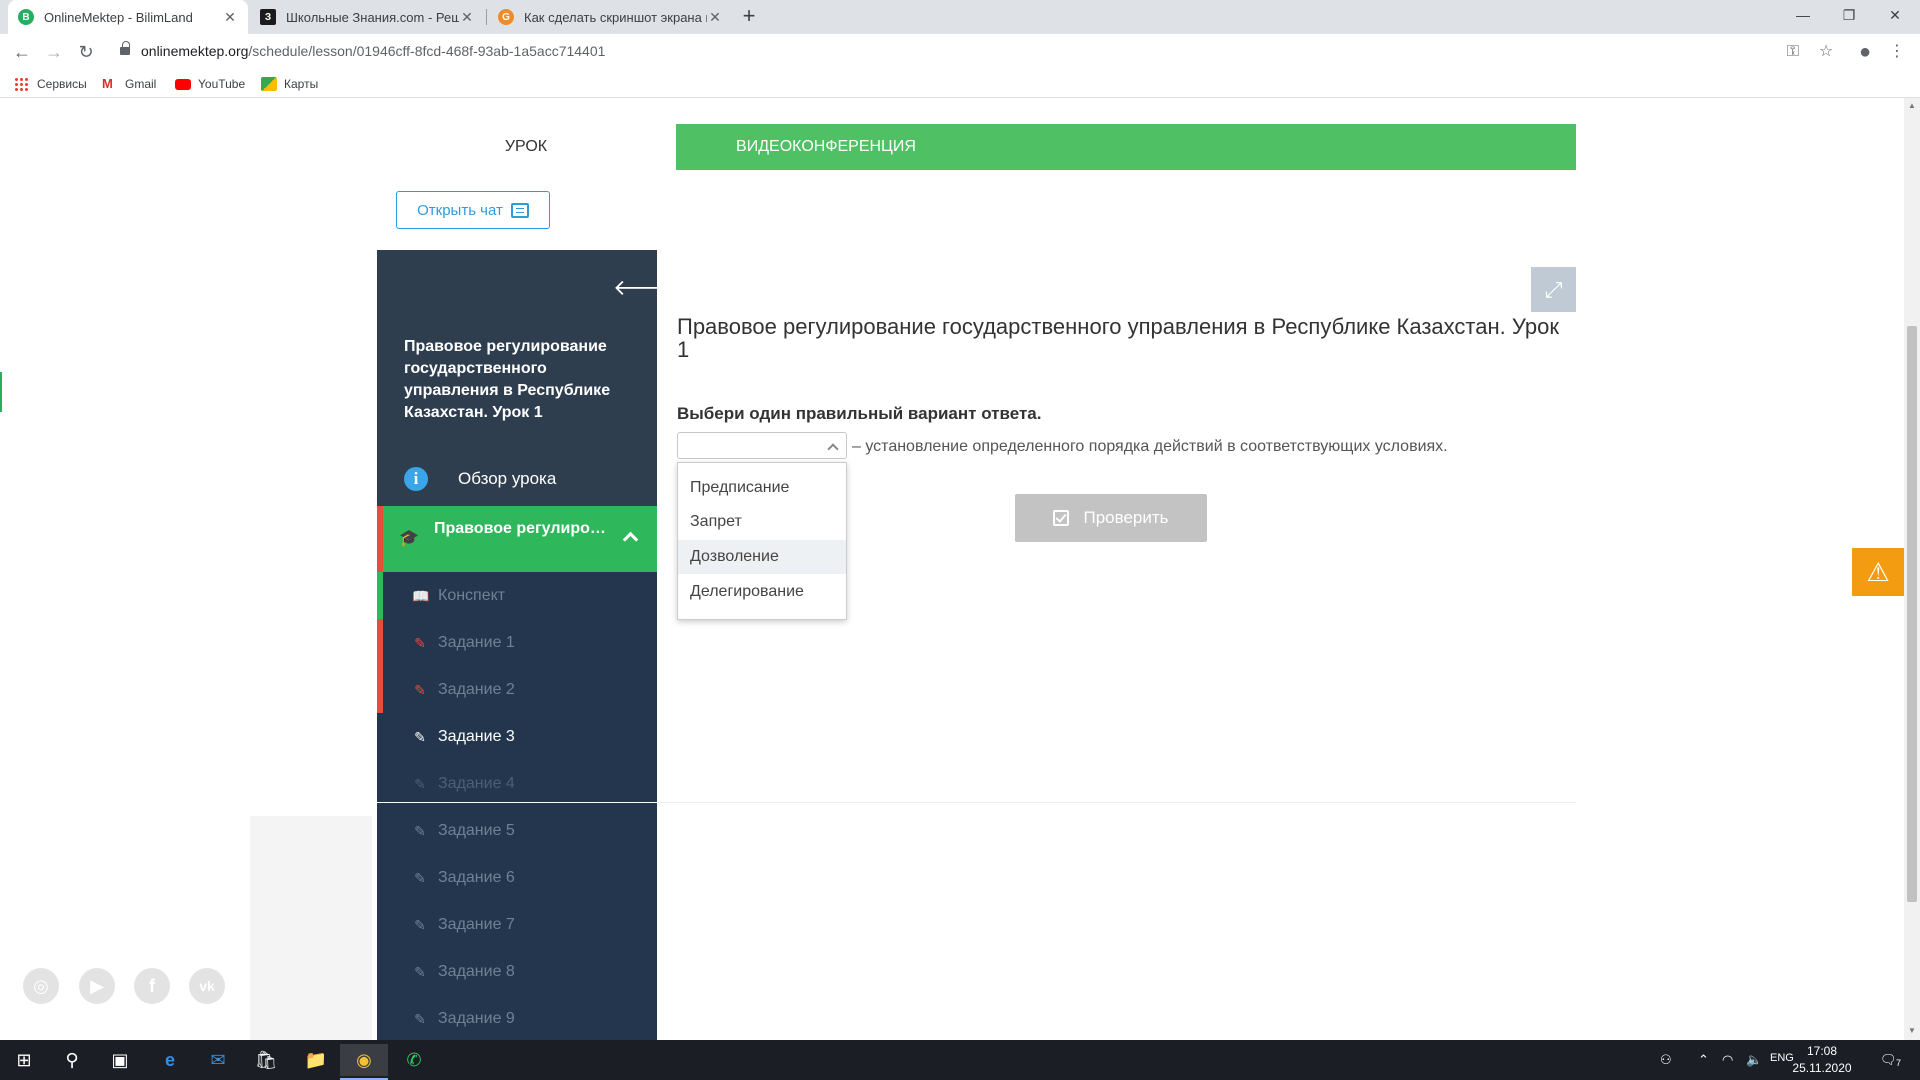 The width and height of the screenshot is (1920, 1080). I want to click on bookmark-youtube: YouTube, so click(210, 84).